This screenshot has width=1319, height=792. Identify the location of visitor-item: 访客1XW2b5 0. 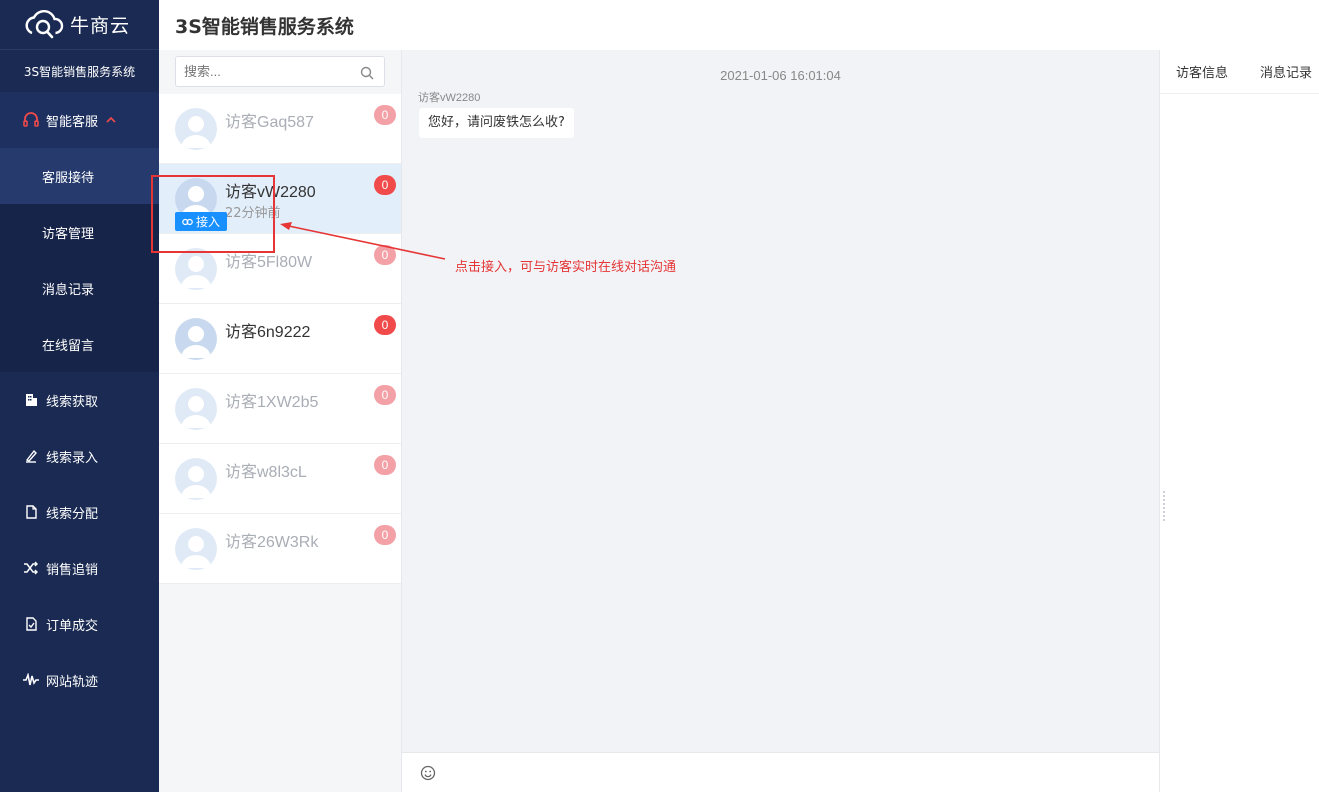
(280, 409).